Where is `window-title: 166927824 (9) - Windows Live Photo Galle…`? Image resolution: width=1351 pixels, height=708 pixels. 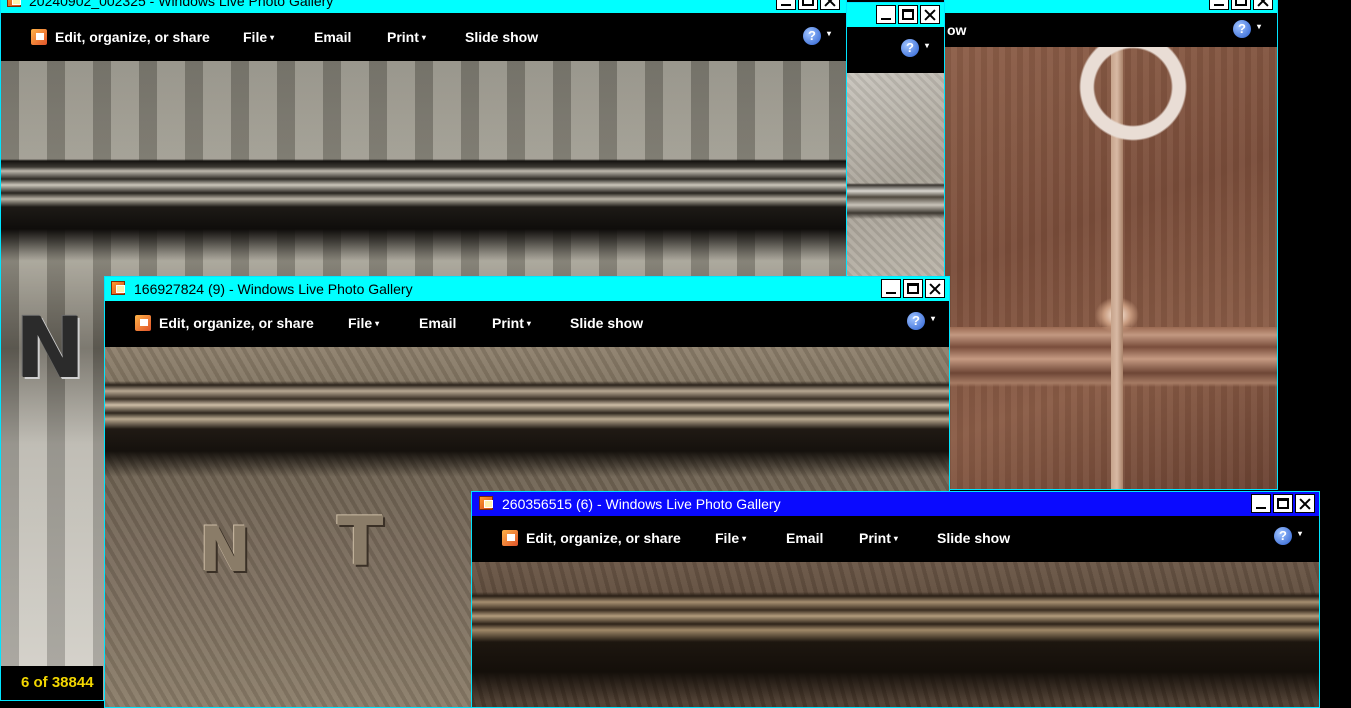 window-title: 166927824 (9) - Windows Live Photo Galle… is located at coordinates (273, 289).